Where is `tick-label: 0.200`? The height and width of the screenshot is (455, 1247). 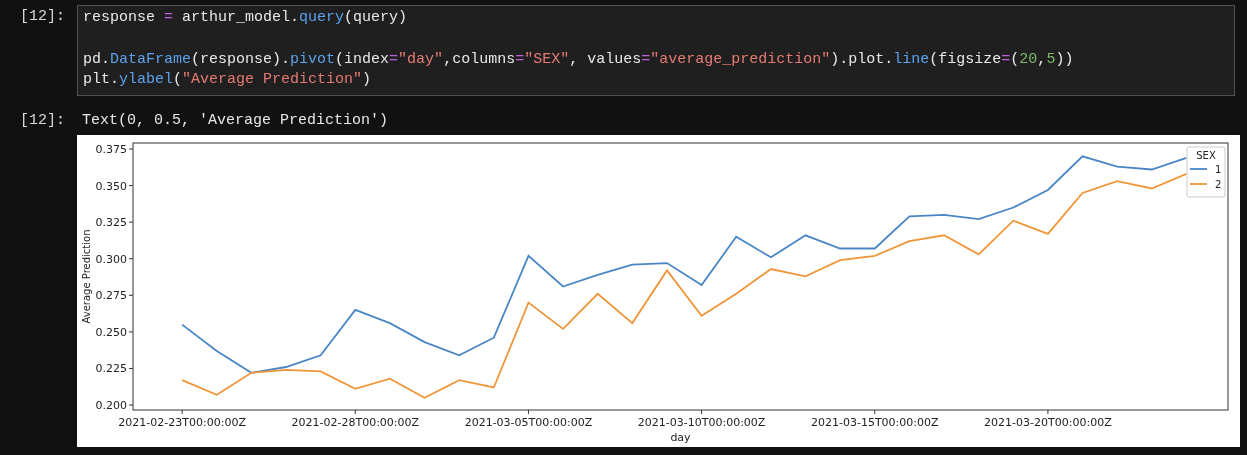 tick-label: 0.200 is located at coordinates (111, 406).